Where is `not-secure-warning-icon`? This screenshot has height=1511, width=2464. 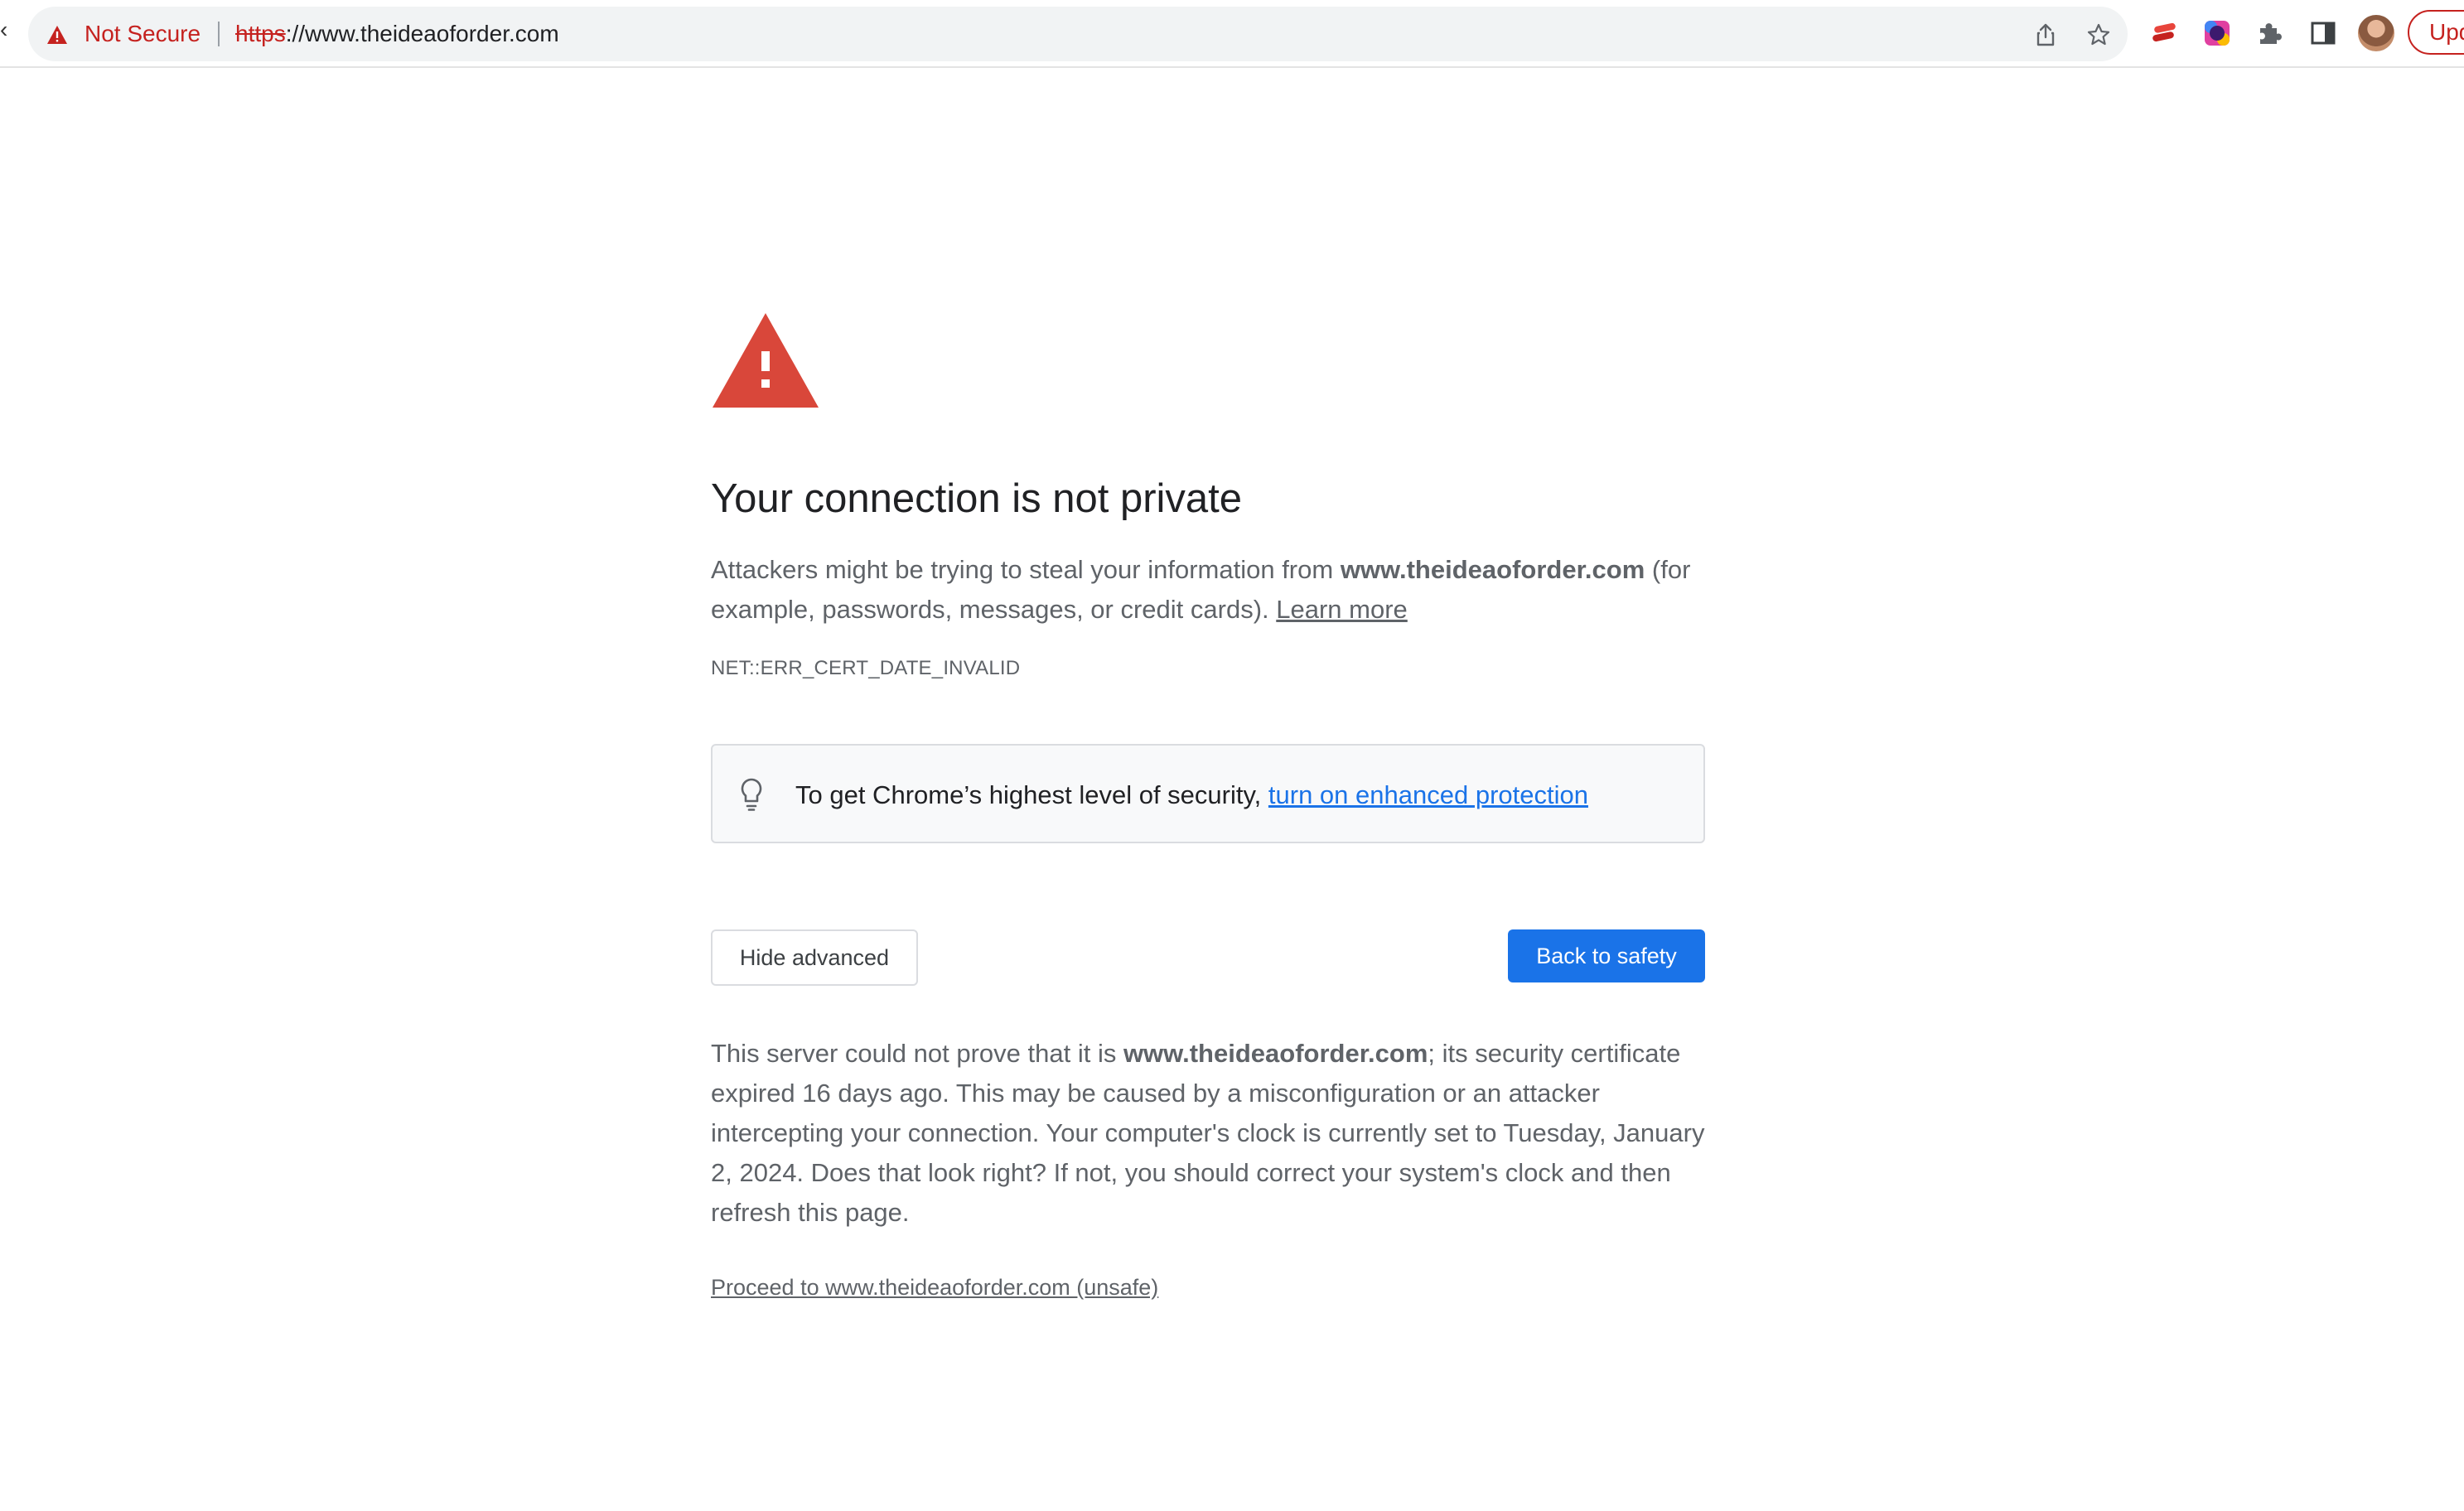
not-secure-warning-icon is located at coordinates (57, 35).